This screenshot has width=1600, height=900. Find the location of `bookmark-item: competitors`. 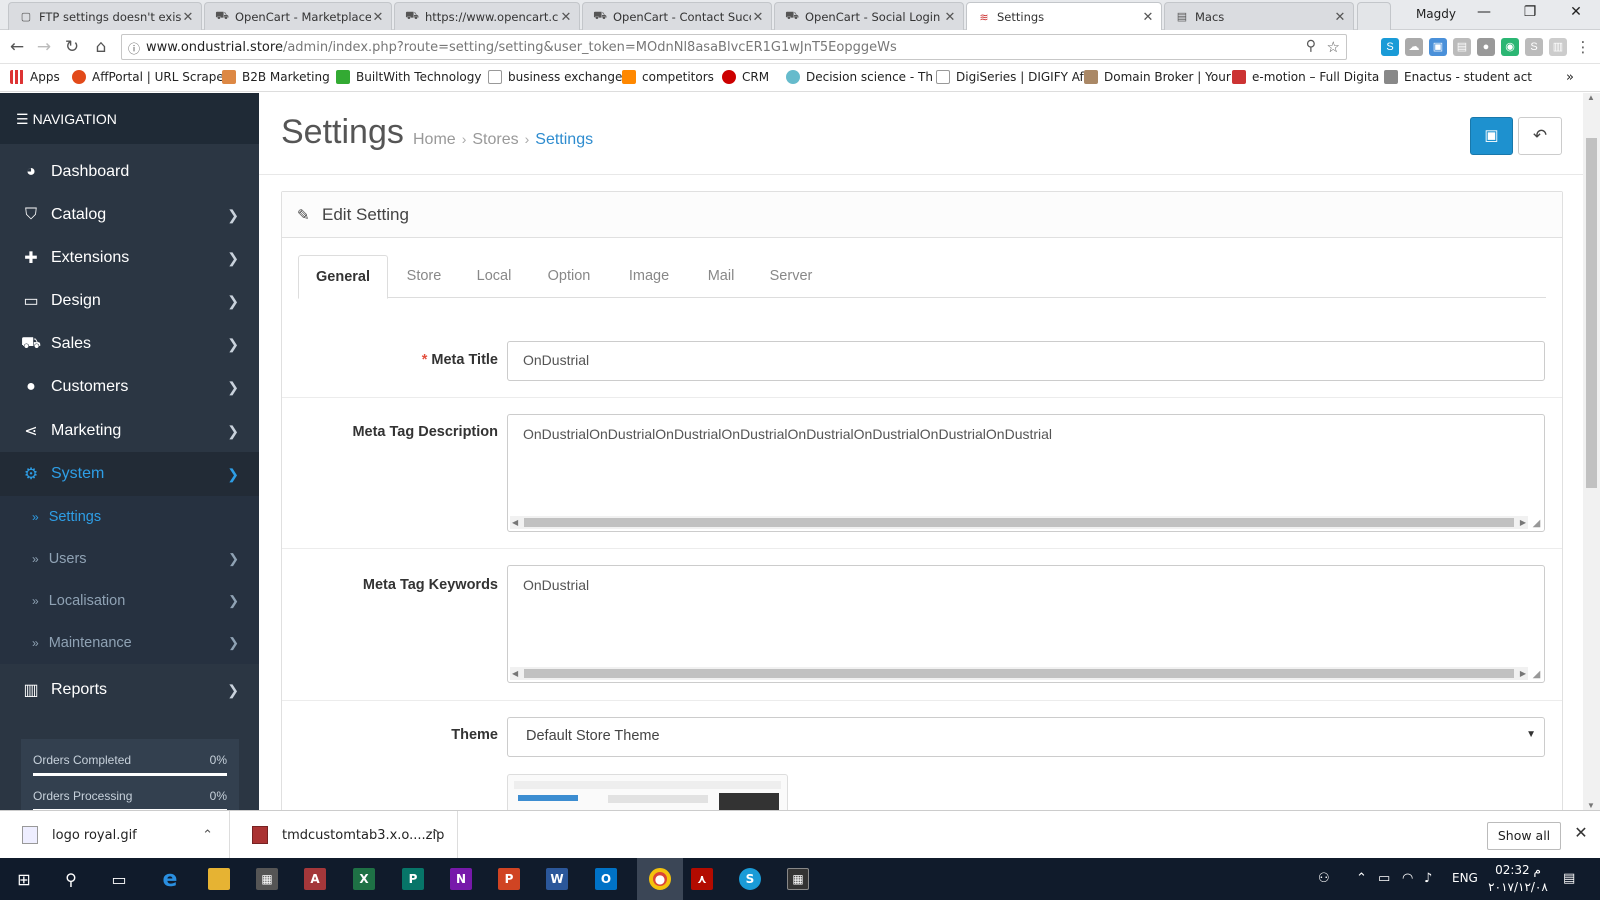

bookmark-item: competitors is located at coordinates (668, 77).